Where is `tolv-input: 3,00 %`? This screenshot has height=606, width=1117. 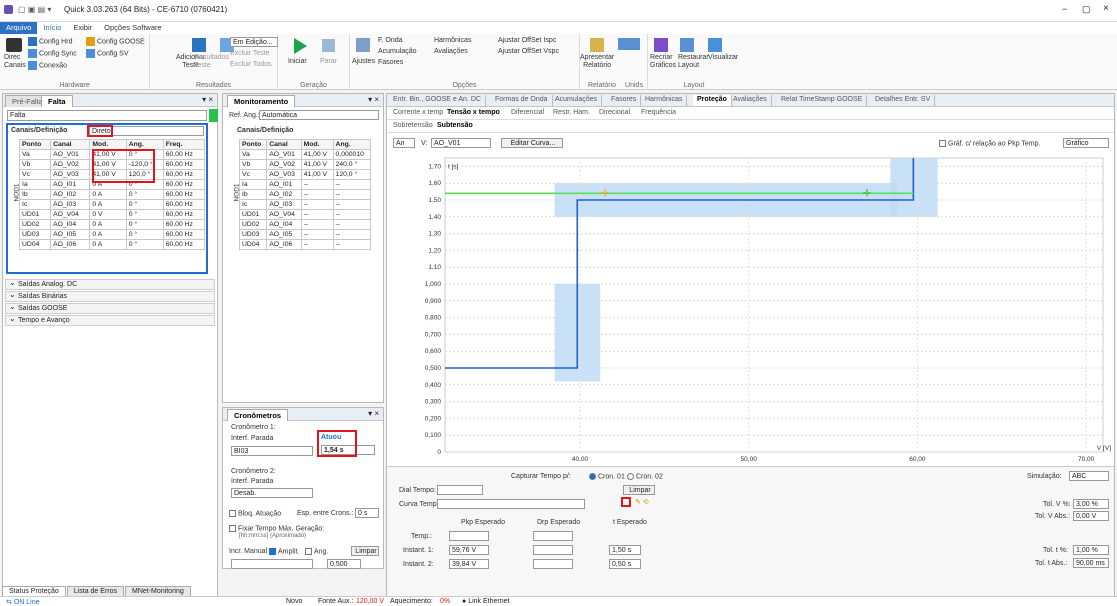 tolv-input: 3,00 % is located at coordinates (1091, 504).